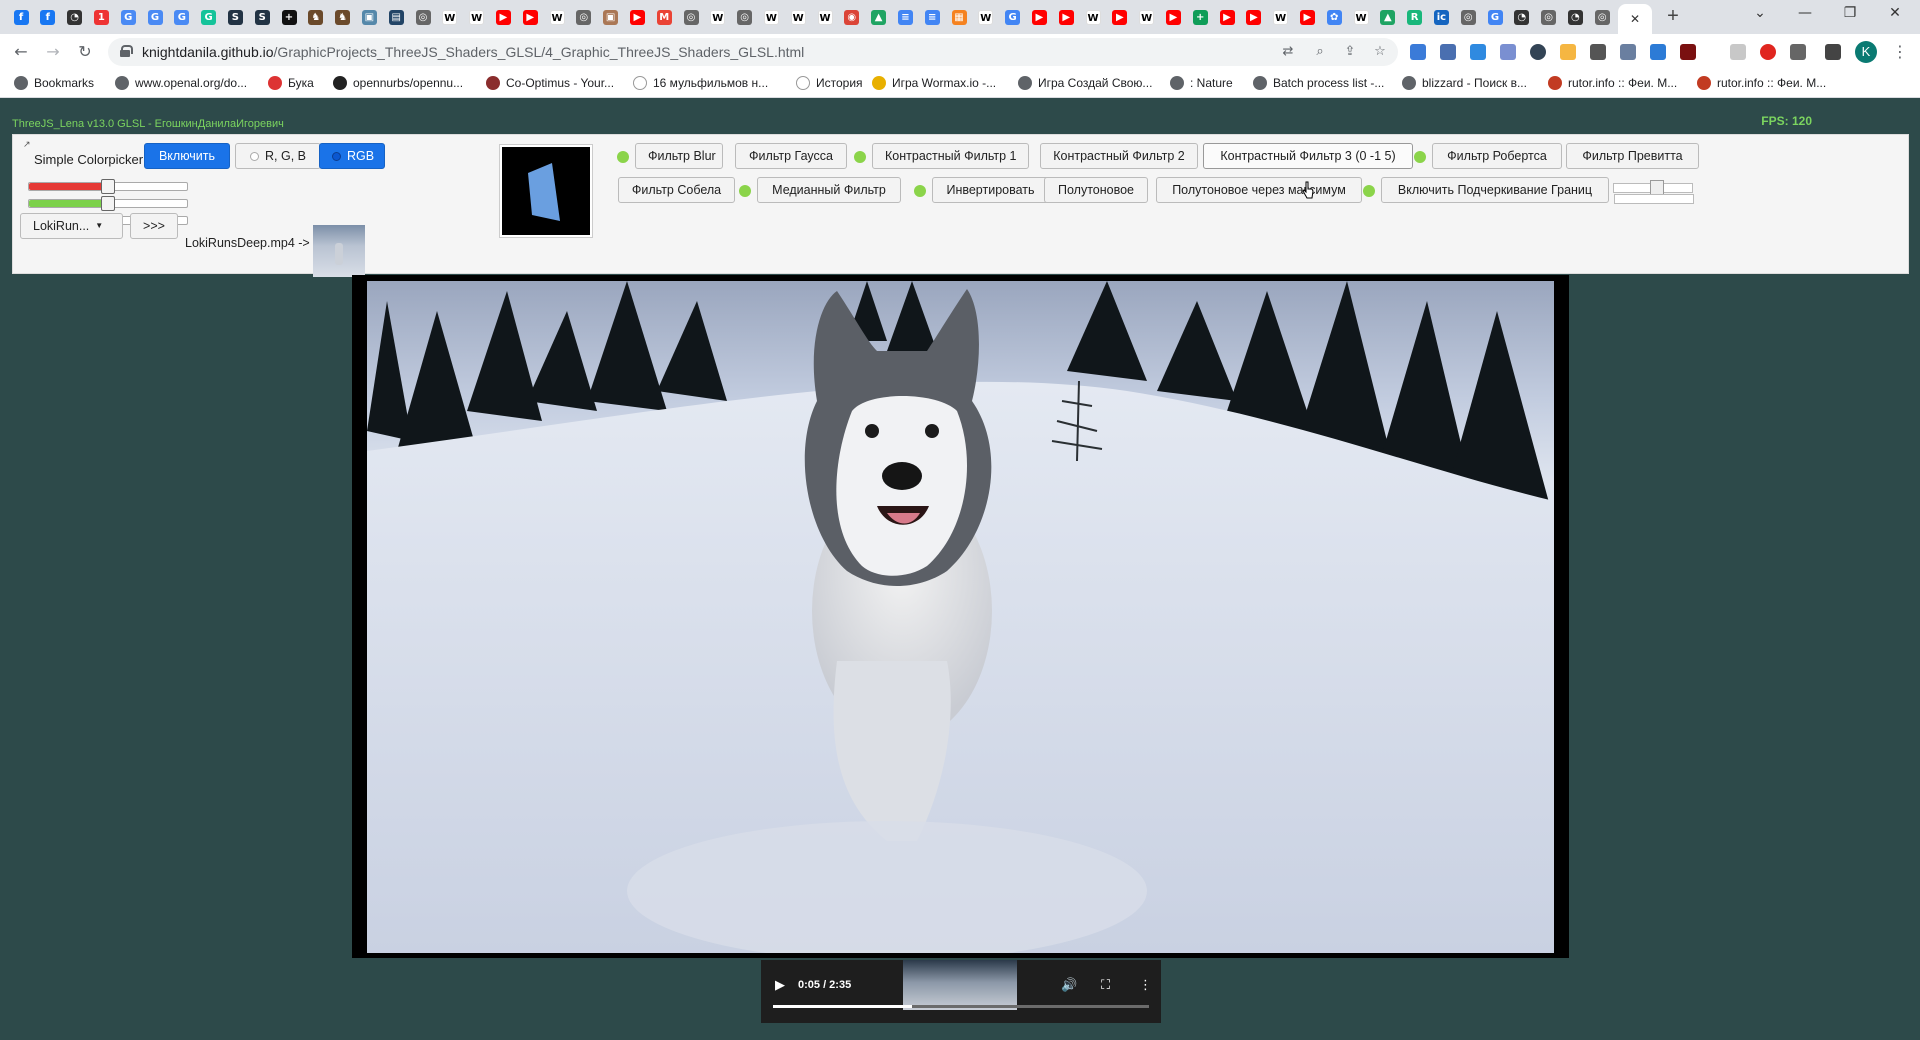  I want to click on filter-button: Контрастный Фильтр 3 (0 -1 5), so click(1308, 156).